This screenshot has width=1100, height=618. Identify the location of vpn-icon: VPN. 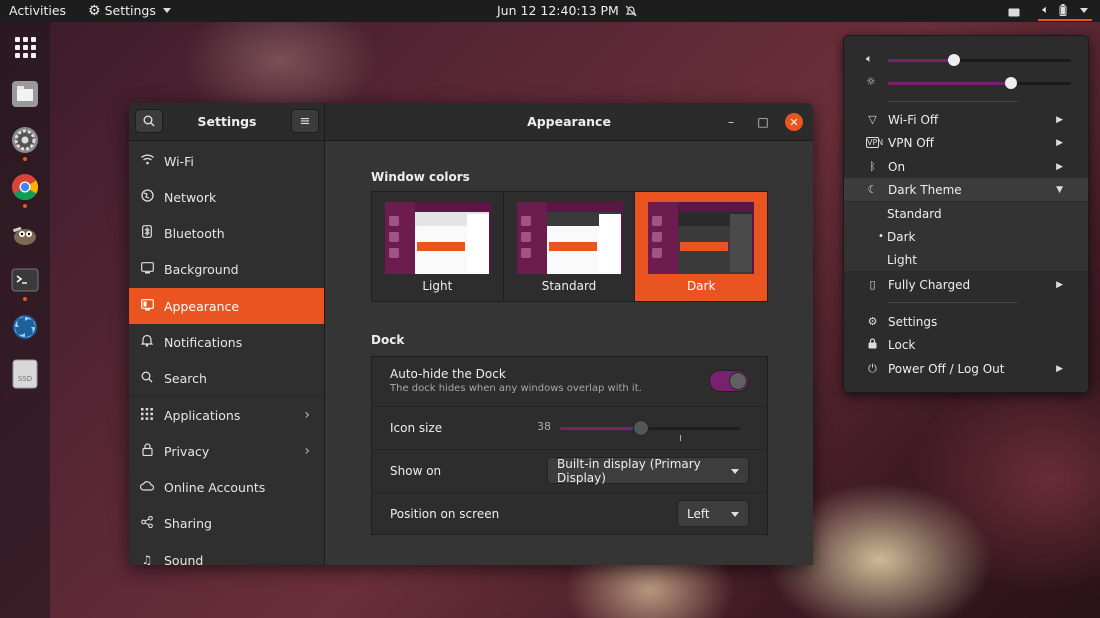
(875, 142).